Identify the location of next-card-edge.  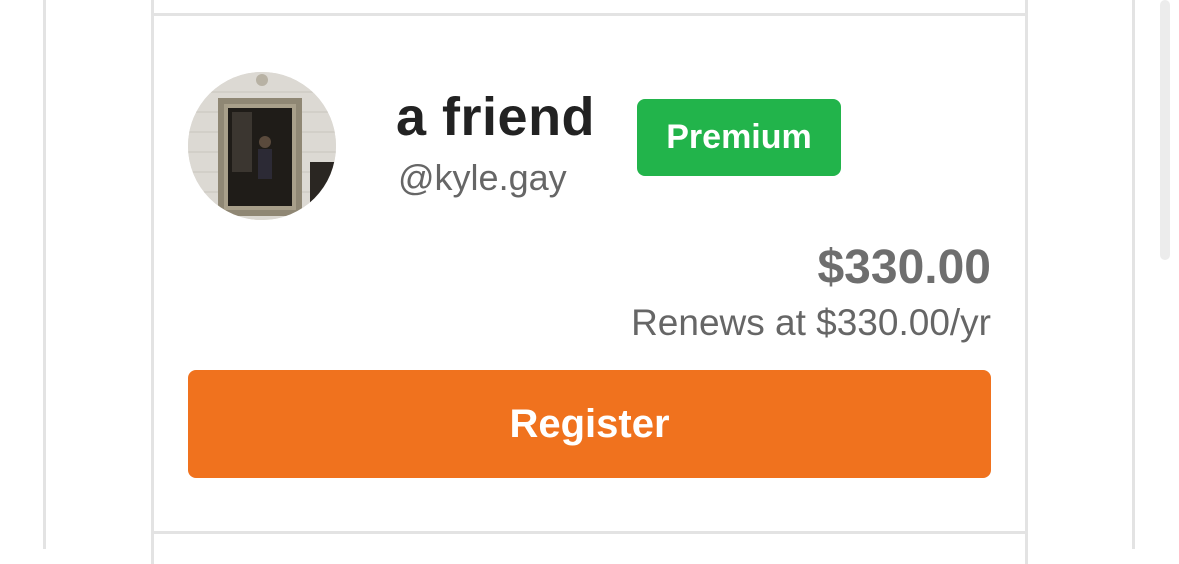
(589, 549).